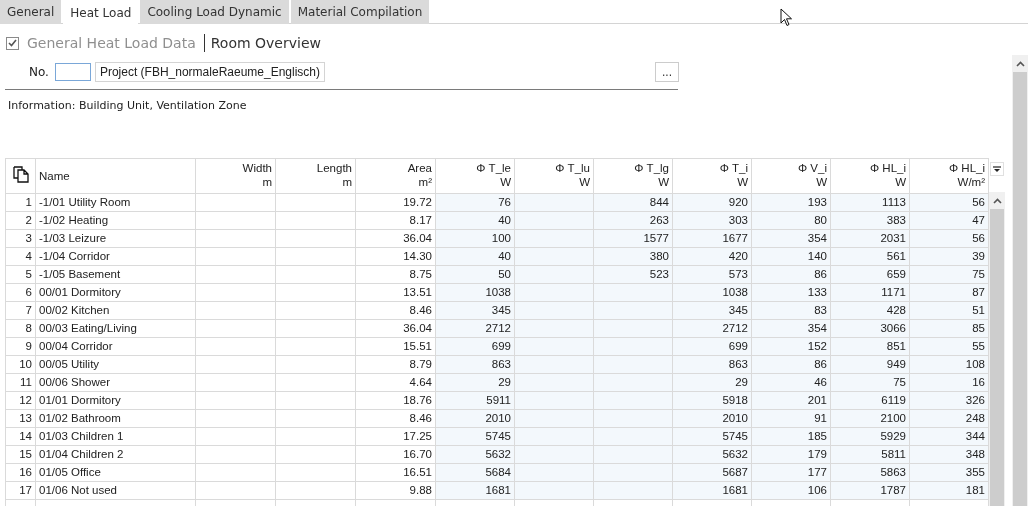 This screenshot has width=1028, height=506. Describe the element at coordinates (20, 382) in the screenshot. I see `row-number: 11` at that location.